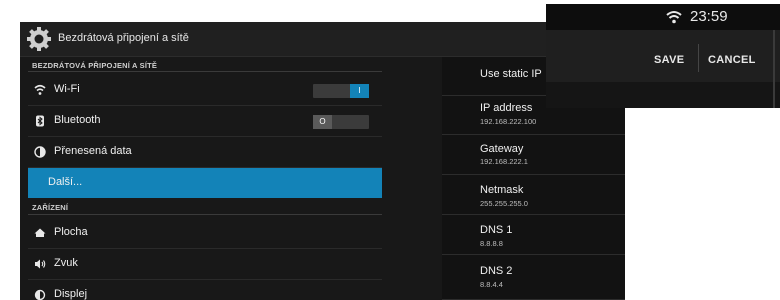 The height and width of the screenshot is (300, 780). What do you see at coordinates (205, 121) in the screenshot?
I see `settings-item-bluetooth: Bluetooth O` at bounding box center [205, 121].